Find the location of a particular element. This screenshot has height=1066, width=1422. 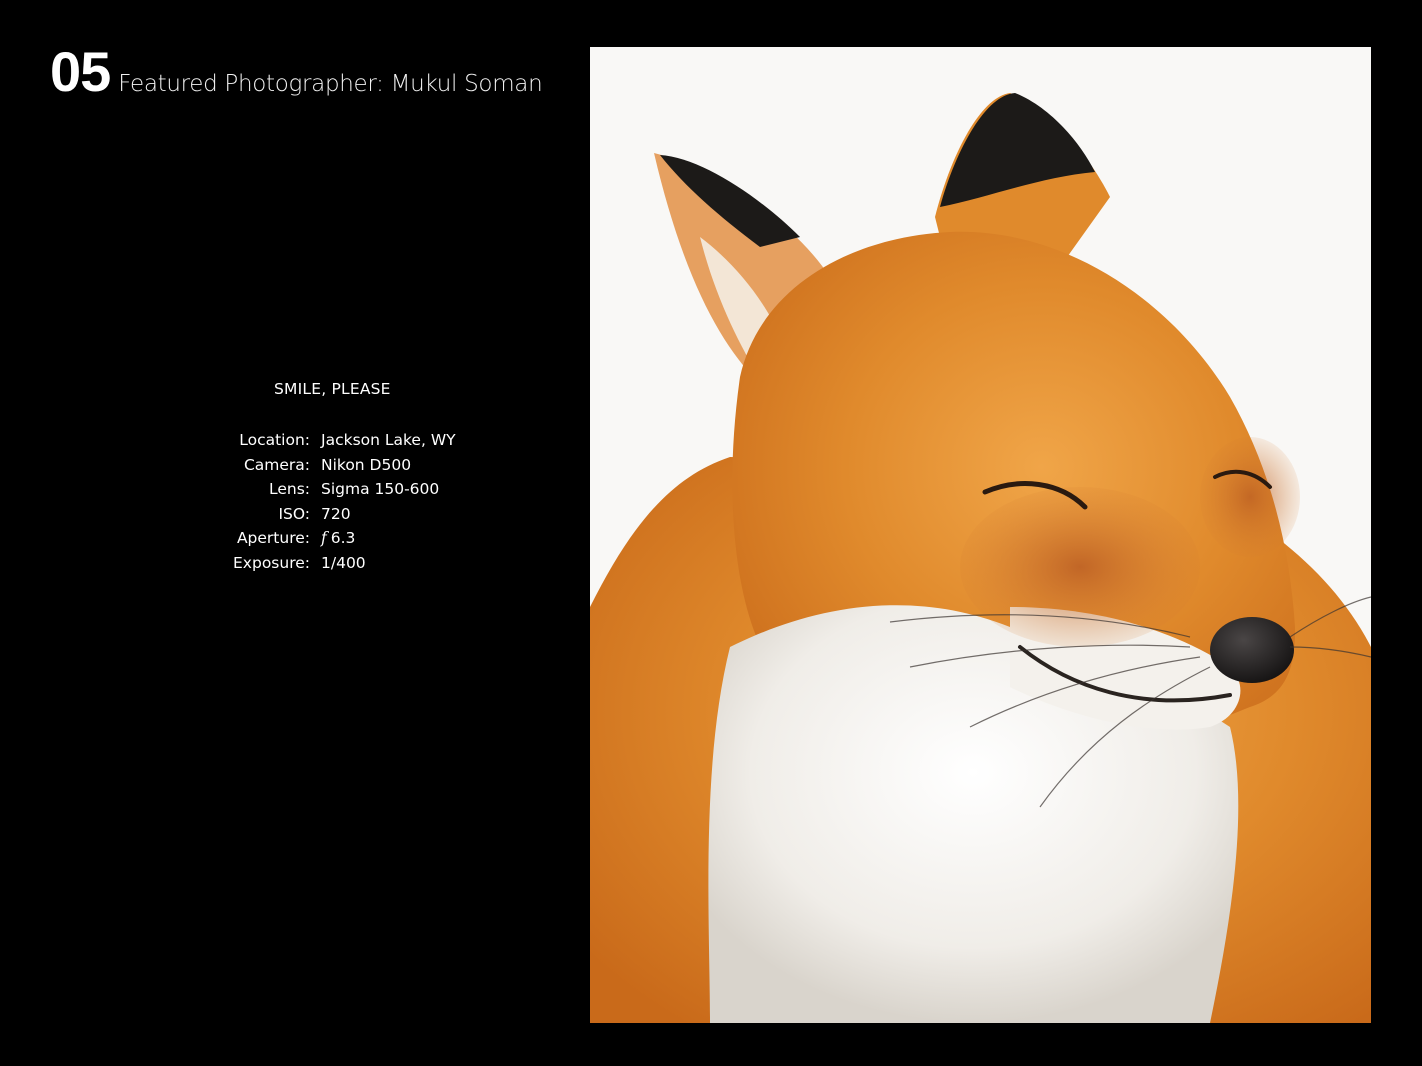

spec-row-camera: Camera: Nikon D500 is located at coordinates (338, 465).